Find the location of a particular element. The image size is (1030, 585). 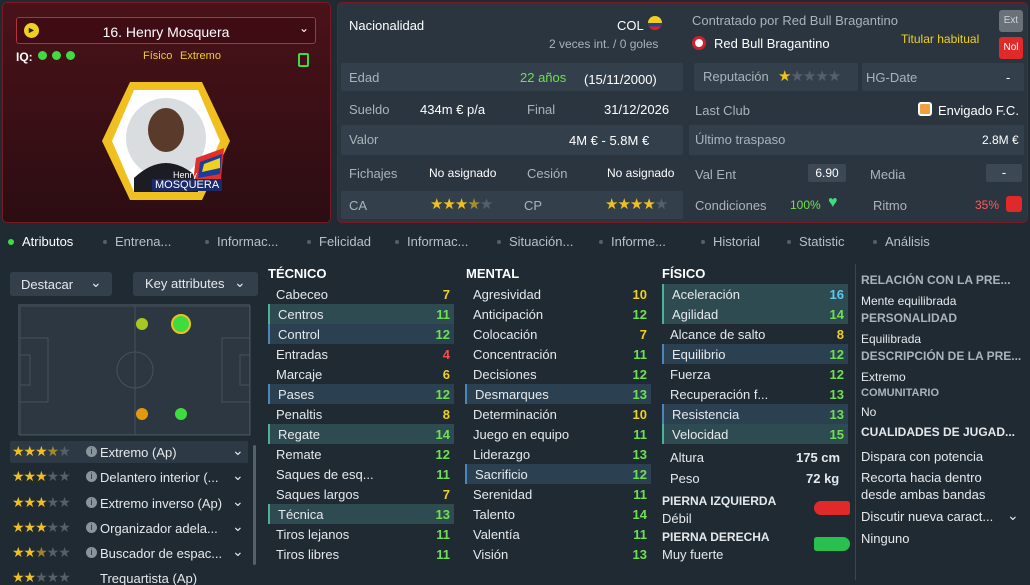

attribute-row: Serenidad 11 is located at coordinates (558, 494).